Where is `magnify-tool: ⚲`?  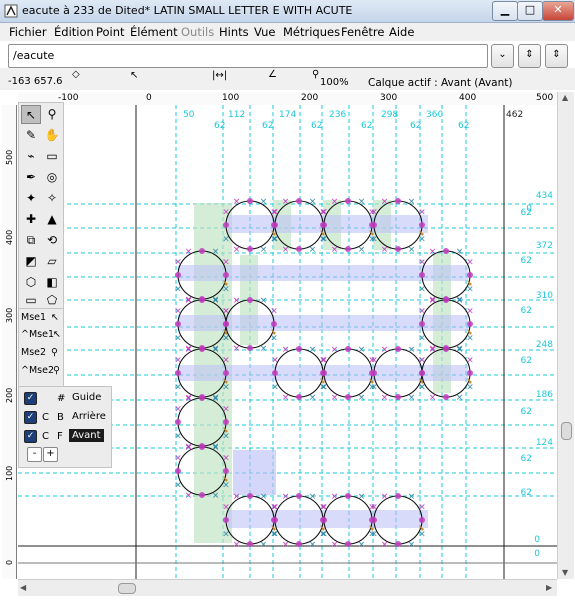
magnify-tool: ⚲ is located at coordinates (52, 114).